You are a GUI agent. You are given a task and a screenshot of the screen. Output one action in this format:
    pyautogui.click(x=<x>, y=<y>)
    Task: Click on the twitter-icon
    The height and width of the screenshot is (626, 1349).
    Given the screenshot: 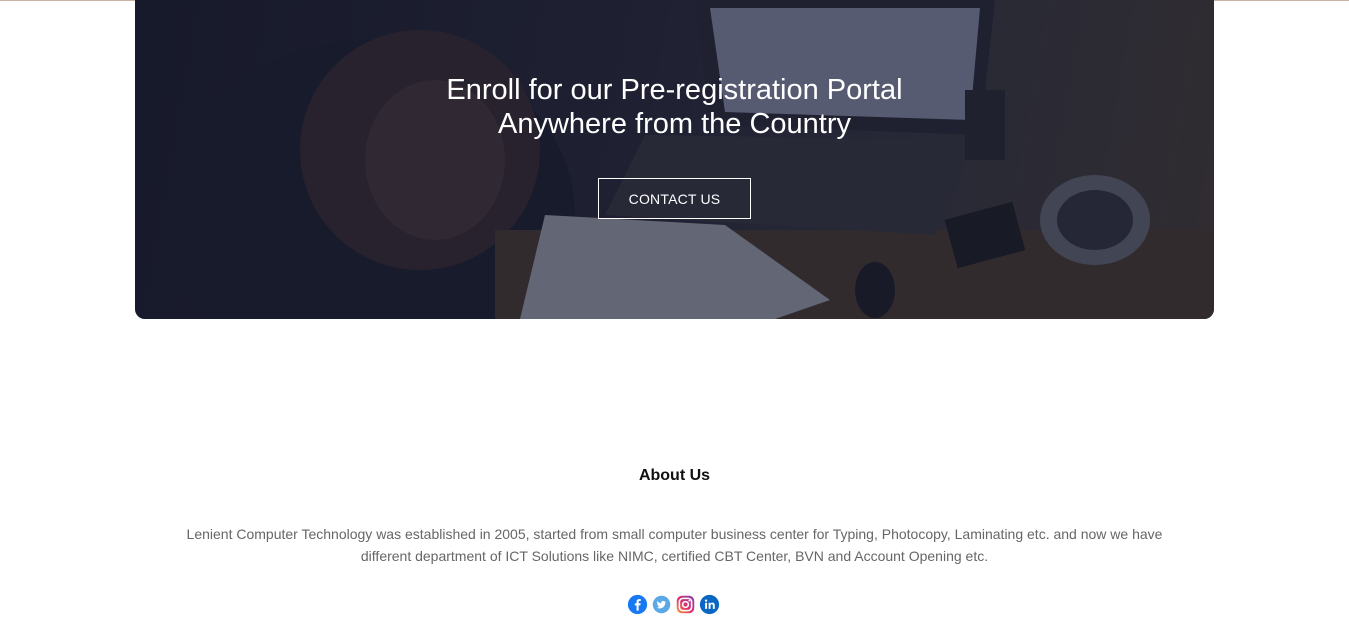 What is the action you would take?
    pyautogui.click(x=661, y=604)
    